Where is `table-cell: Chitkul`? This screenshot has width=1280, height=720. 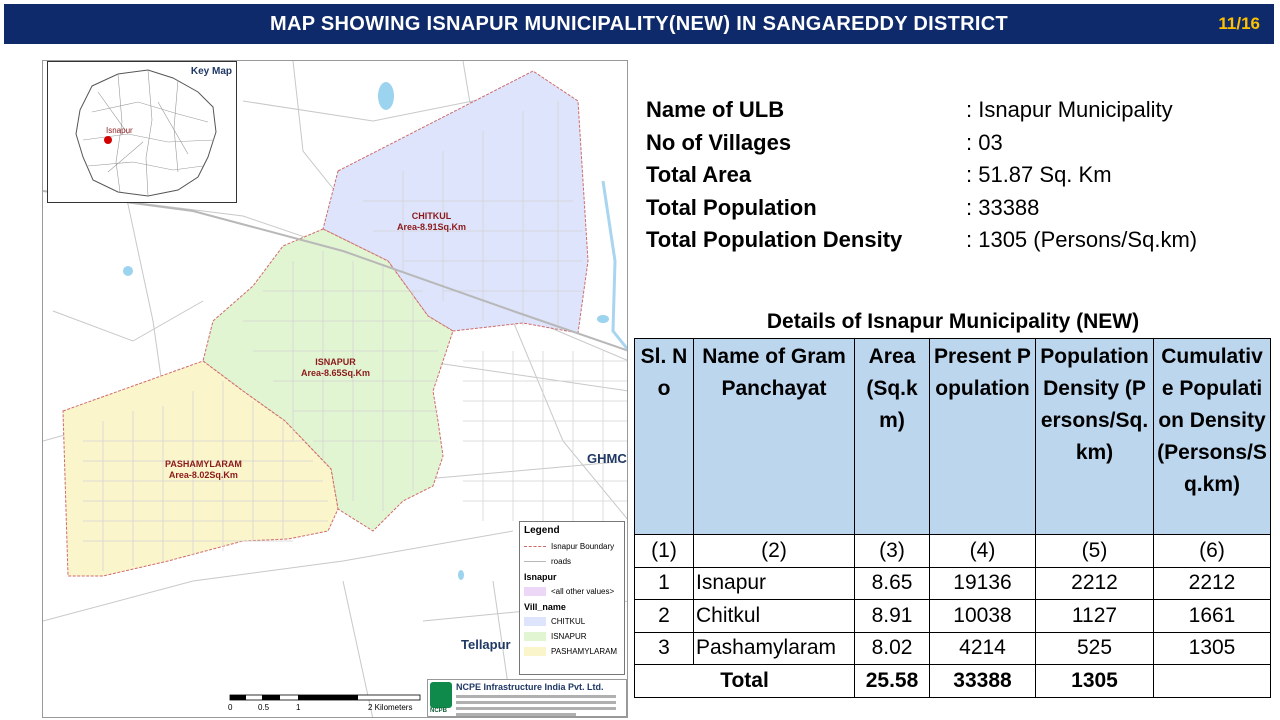 table-cell: Chitkul is located at coordinates (774, 616).